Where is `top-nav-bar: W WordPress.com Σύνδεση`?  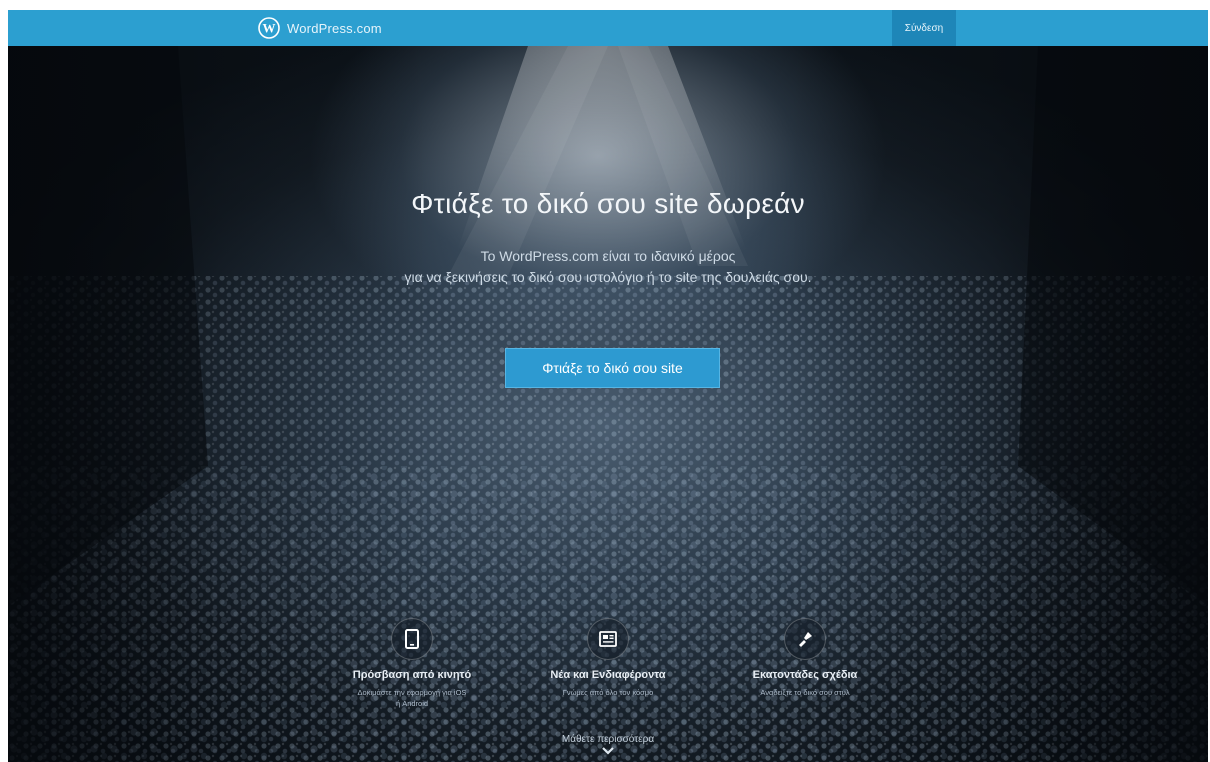 top-nav-bar: W WordPress.com Σύνδεση is located at coordinates (608, 28).